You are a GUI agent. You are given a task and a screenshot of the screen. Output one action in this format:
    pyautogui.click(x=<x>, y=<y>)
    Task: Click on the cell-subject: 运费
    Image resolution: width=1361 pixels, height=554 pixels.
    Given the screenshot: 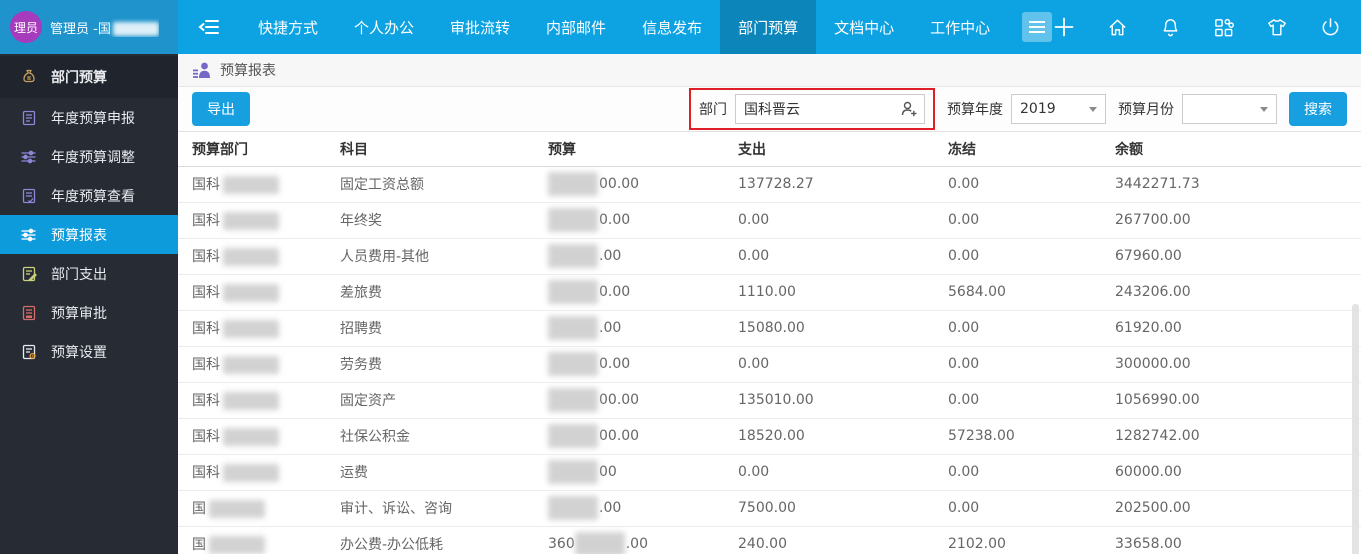 What is the action you would take?
    pyautogui.click(x=444, y=472)
    